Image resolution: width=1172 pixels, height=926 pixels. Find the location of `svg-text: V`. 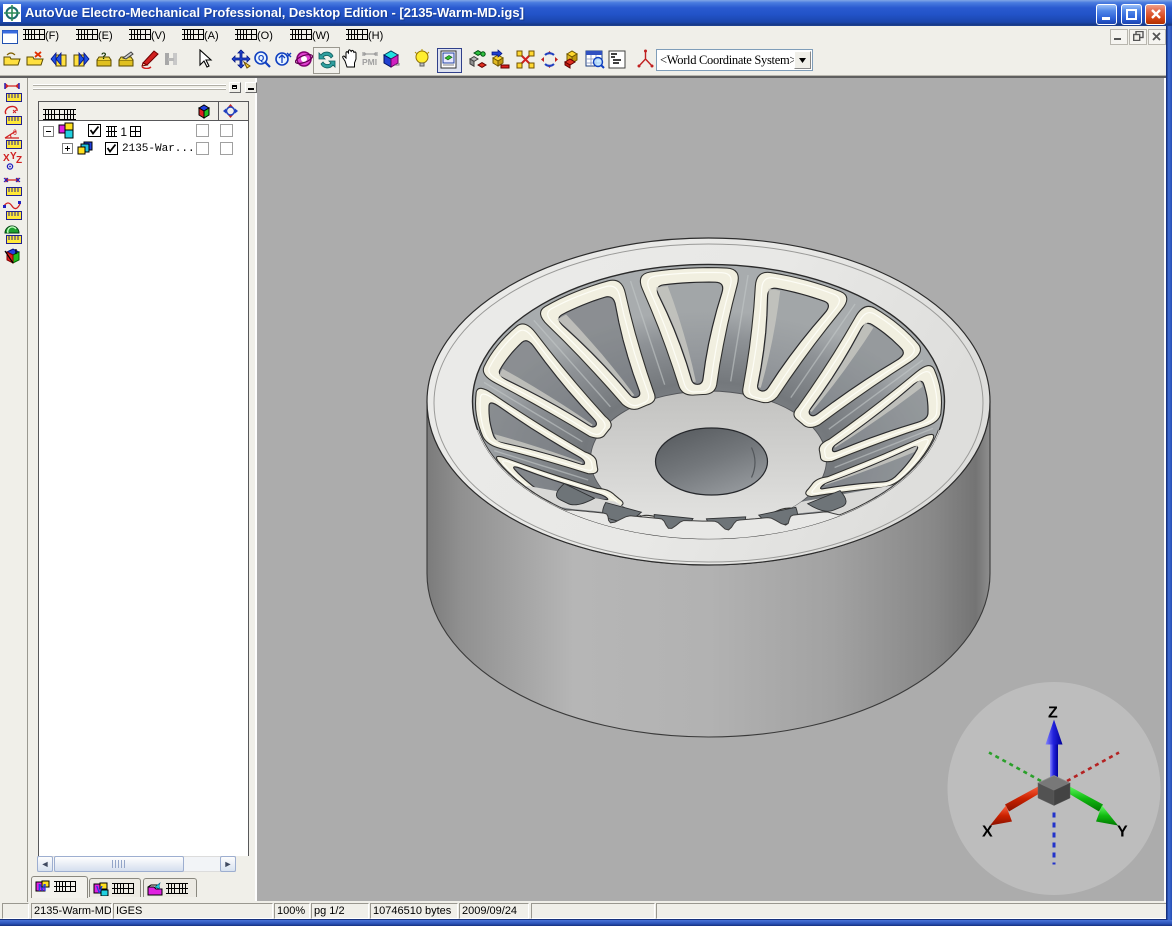

svg-text: V is located at coordinates (99, 890).